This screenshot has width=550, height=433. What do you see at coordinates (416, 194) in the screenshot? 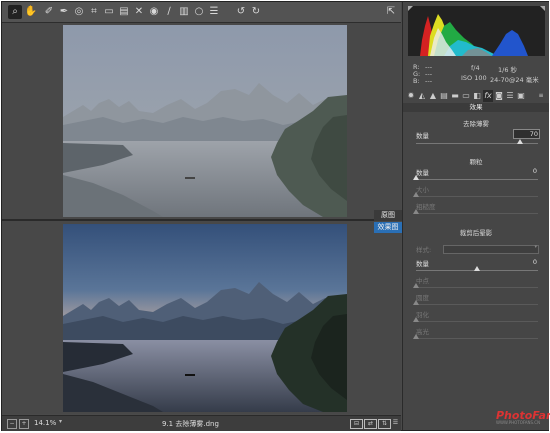
I see `grain-size-thumb` at bounding box center [416, 194].